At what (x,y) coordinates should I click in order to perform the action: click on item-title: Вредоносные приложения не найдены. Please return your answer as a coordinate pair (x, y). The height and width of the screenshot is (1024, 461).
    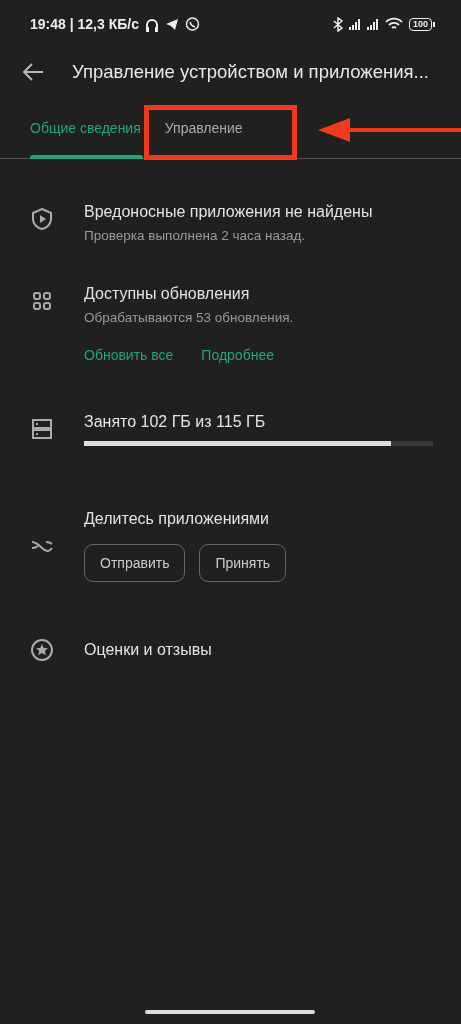
    Looking at the image, I should click on (229, 212).